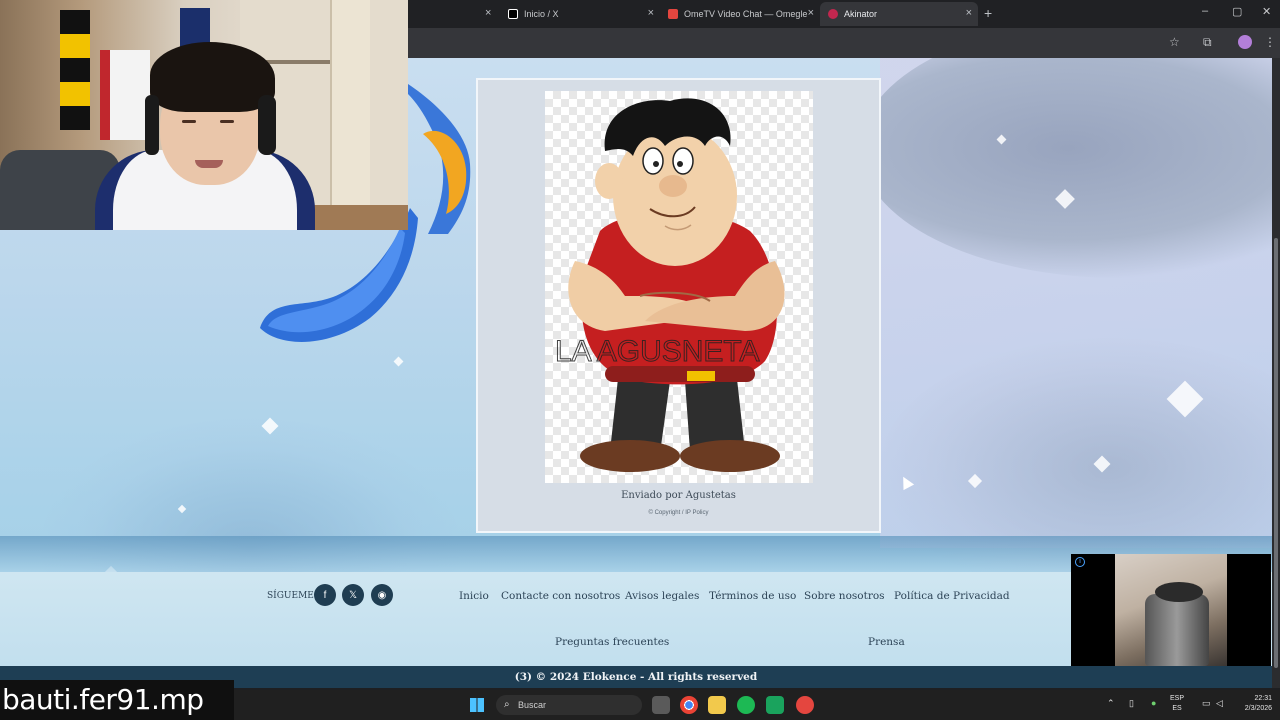  What do you see at coordinates (350, 102) in the screenshot?
I see `webcam-door` at bounding box center [350, 102].